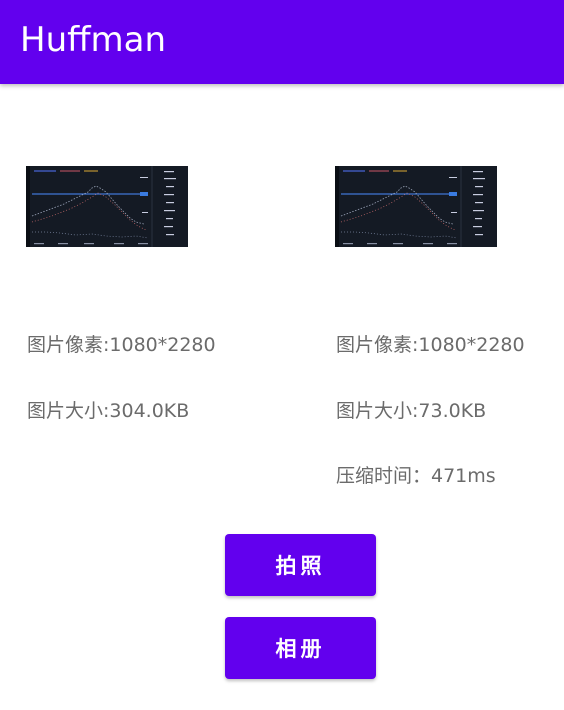  What do you see at coordinates (416, 476) in the screenshot?
I see `compression-time-text: 压缩时间：471ms` at bounding box center [416, 476].